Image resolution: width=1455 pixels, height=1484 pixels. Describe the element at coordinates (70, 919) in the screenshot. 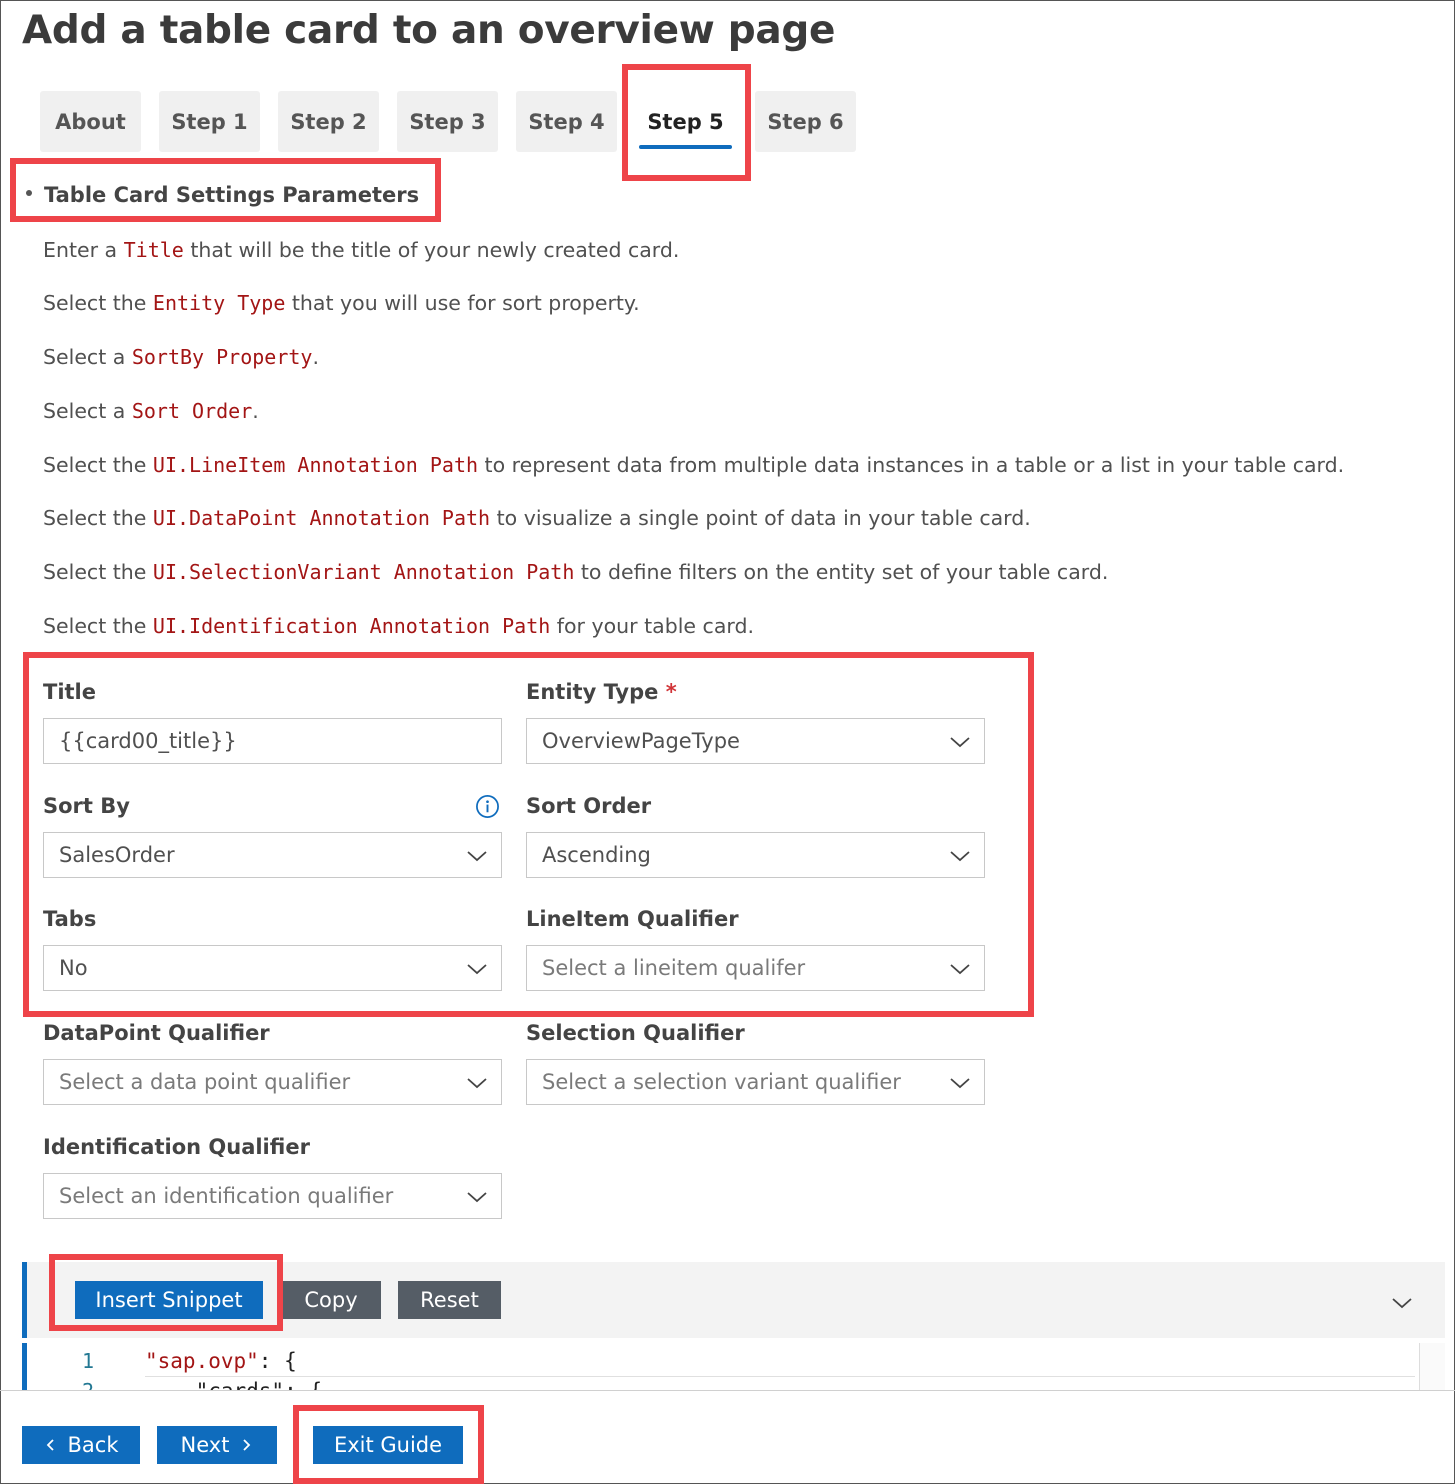

I see `tabs-label: Tabs` at that location.